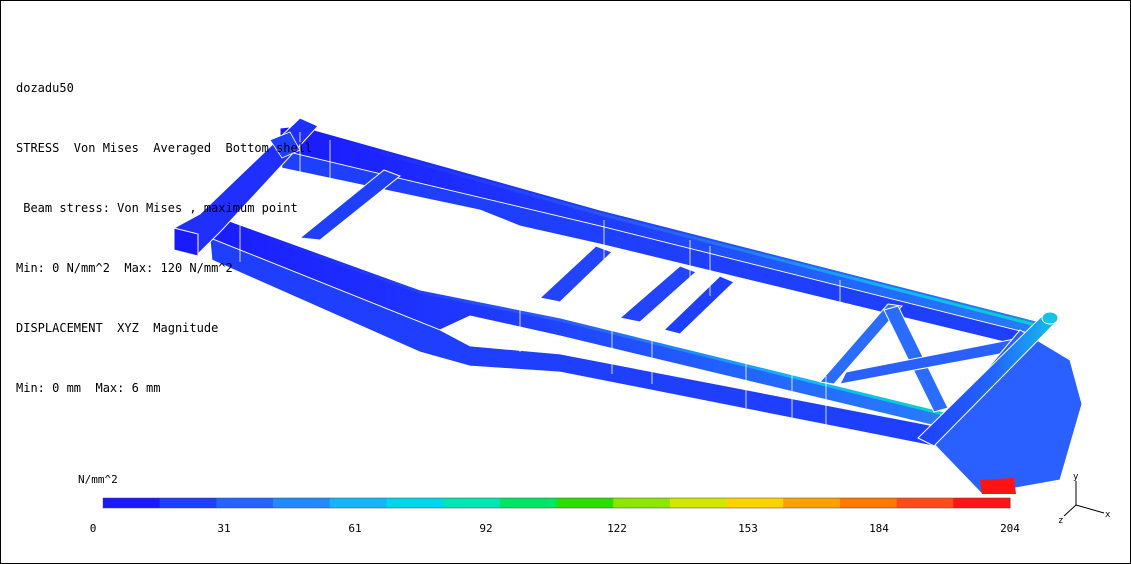 This screenshot has height=564, width=1131. I want to click on x-axis-line, so click(1090, 509).